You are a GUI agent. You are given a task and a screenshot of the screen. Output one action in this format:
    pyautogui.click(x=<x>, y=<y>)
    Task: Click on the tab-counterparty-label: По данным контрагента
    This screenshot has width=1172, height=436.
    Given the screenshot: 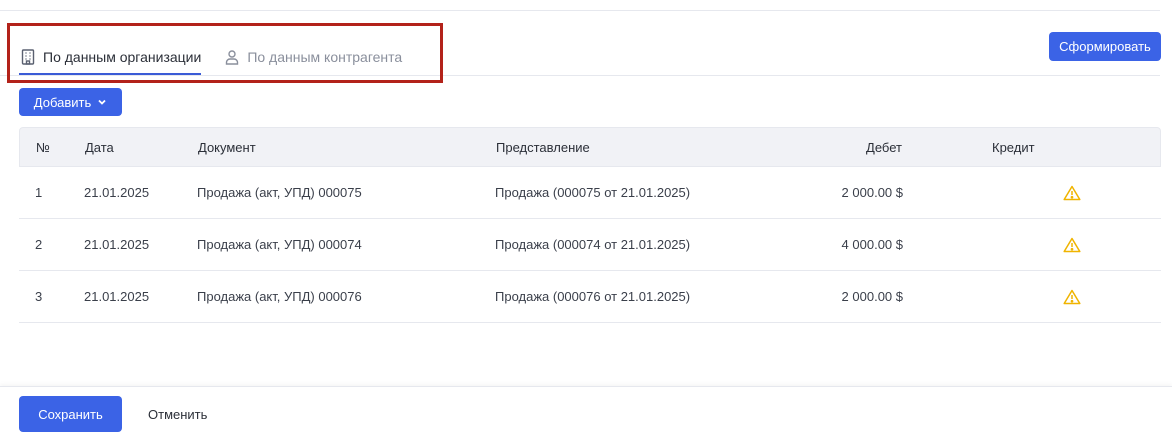 What is the action you would take?
    pyautogui.click(x=325, y=56)
    